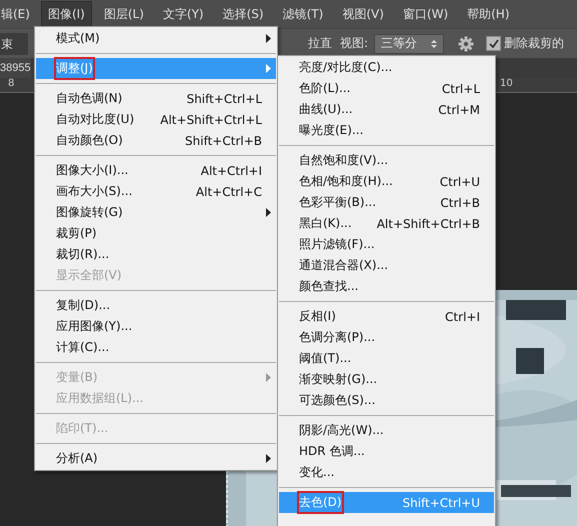 The width and height of the screenshot is (577, 526). I want to click on menu-item: 曲线(U)... Ctrl+M, so click(386, 109).